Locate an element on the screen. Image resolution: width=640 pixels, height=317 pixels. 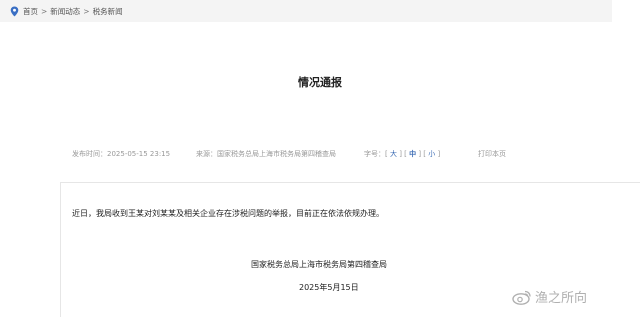
article-body: 近日，我局收到王某对刘某某及相关企业存在涉税问题的举报，目前正在依法依规办理。 is located at coordinates (228, 213).